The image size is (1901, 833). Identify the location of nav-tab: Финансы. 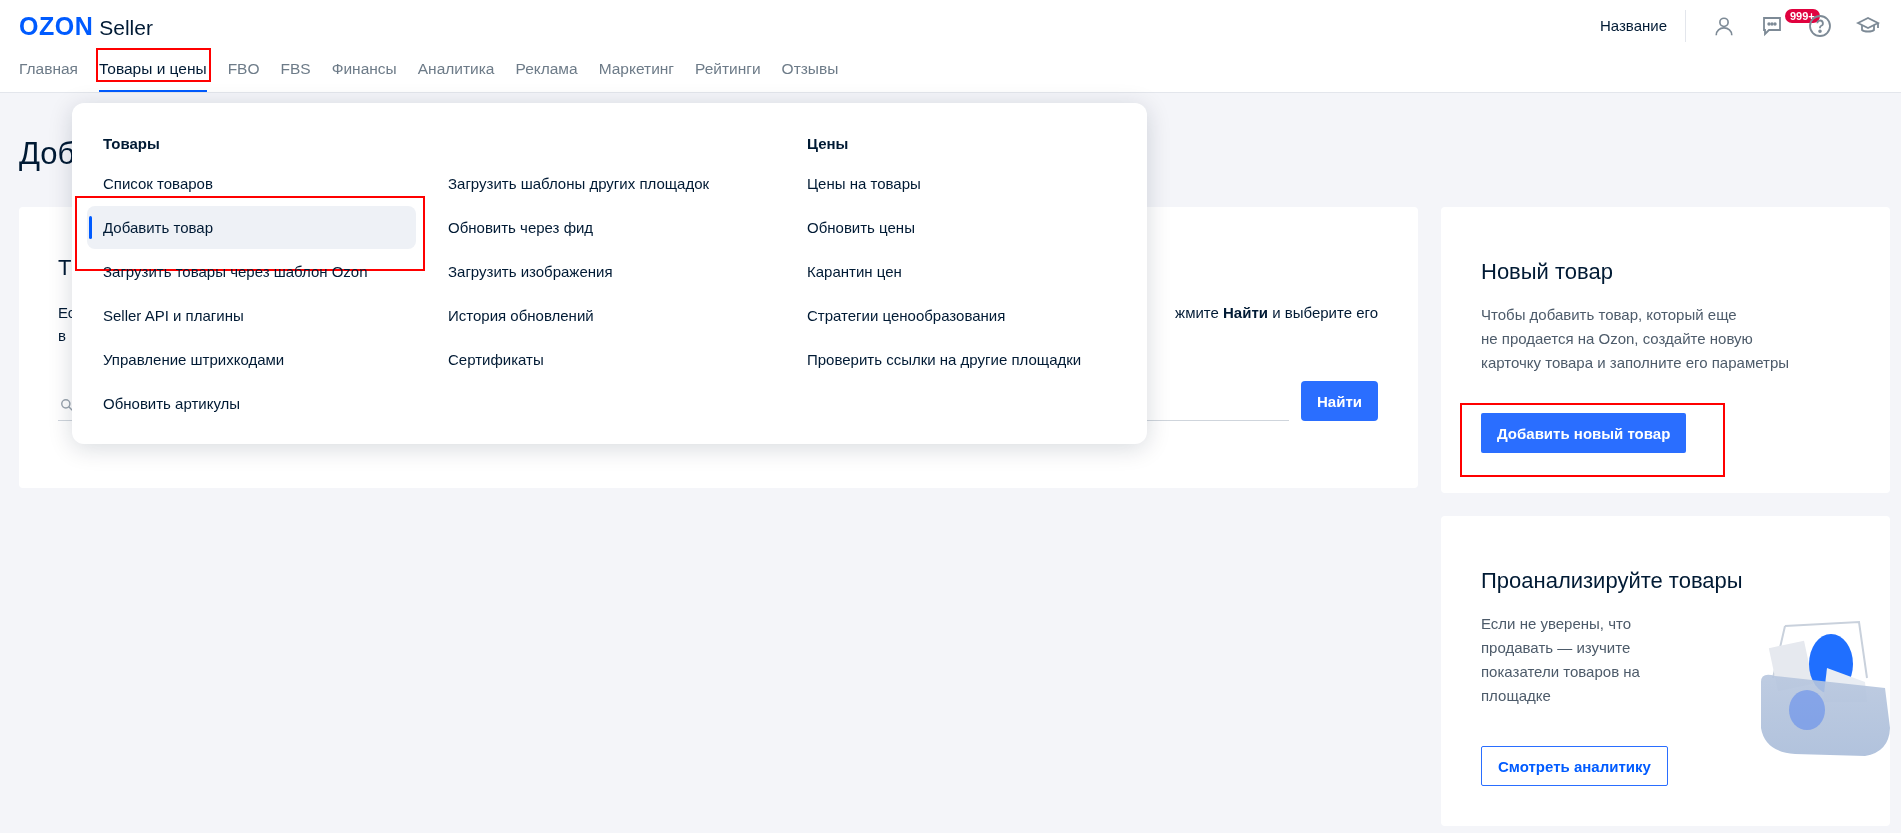
(364, 70).